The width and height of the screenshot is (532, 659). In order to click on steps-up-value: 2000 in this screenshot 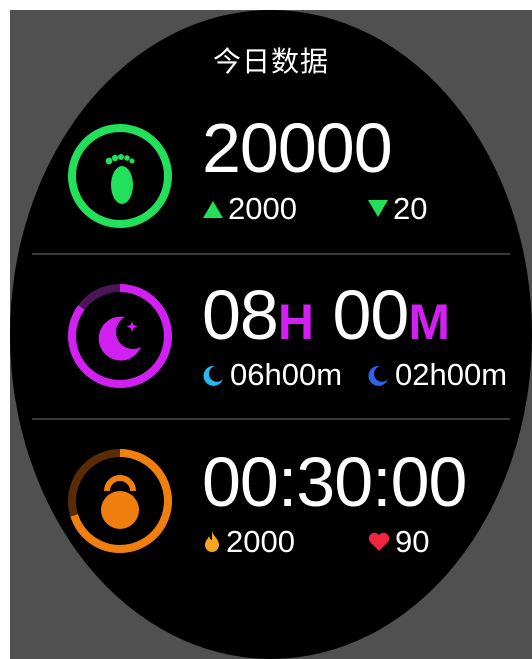, I will do `click(262, 208)`.